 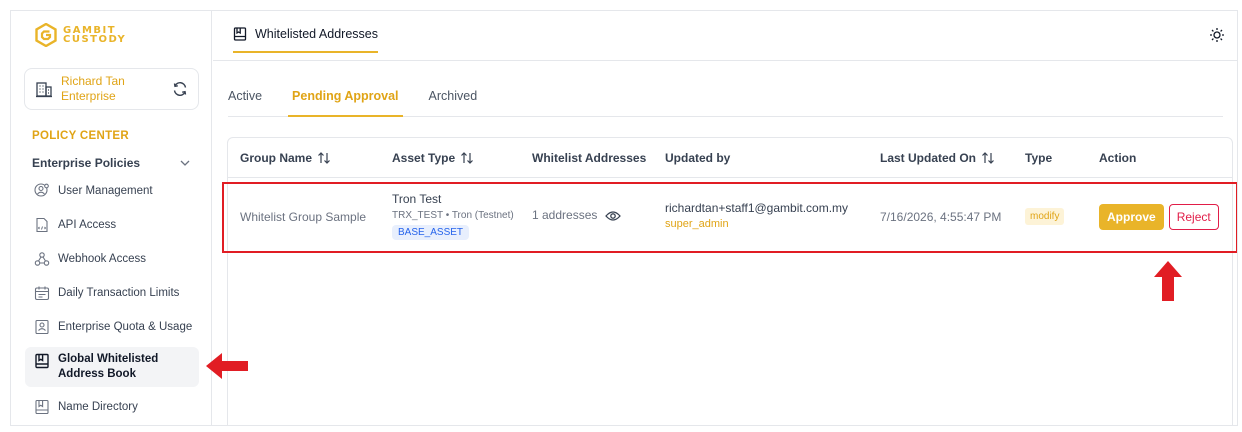 I want to click on action-cell: Approve Reject, so click(x=1159, y=217).